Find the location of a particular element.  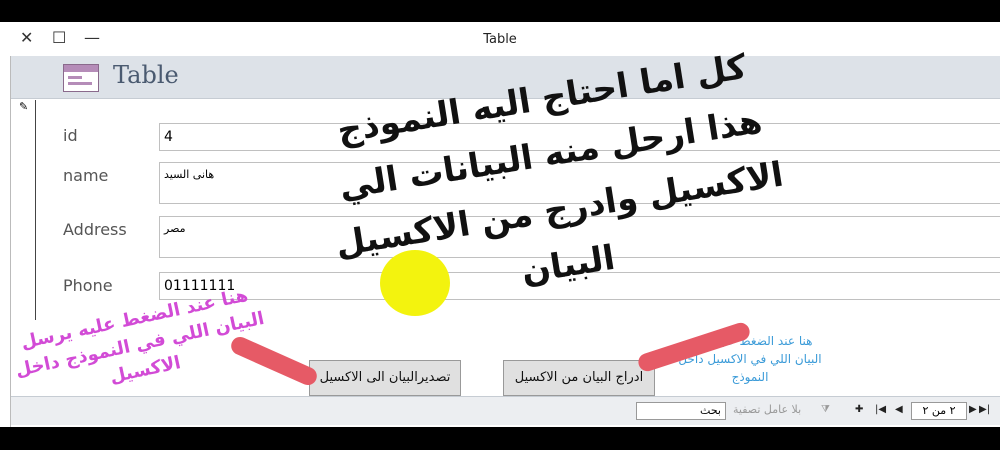

id-label: id is located at coordinates (70, 135).